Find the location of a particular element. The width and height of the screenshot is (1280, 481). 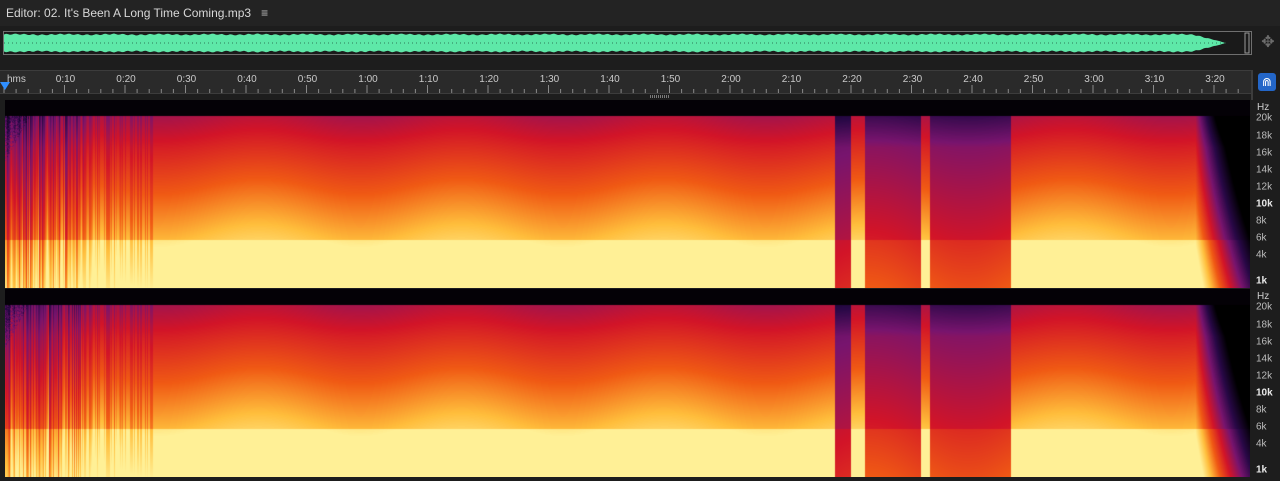

time-label: 1:00 is located at coordinates (368, 79).